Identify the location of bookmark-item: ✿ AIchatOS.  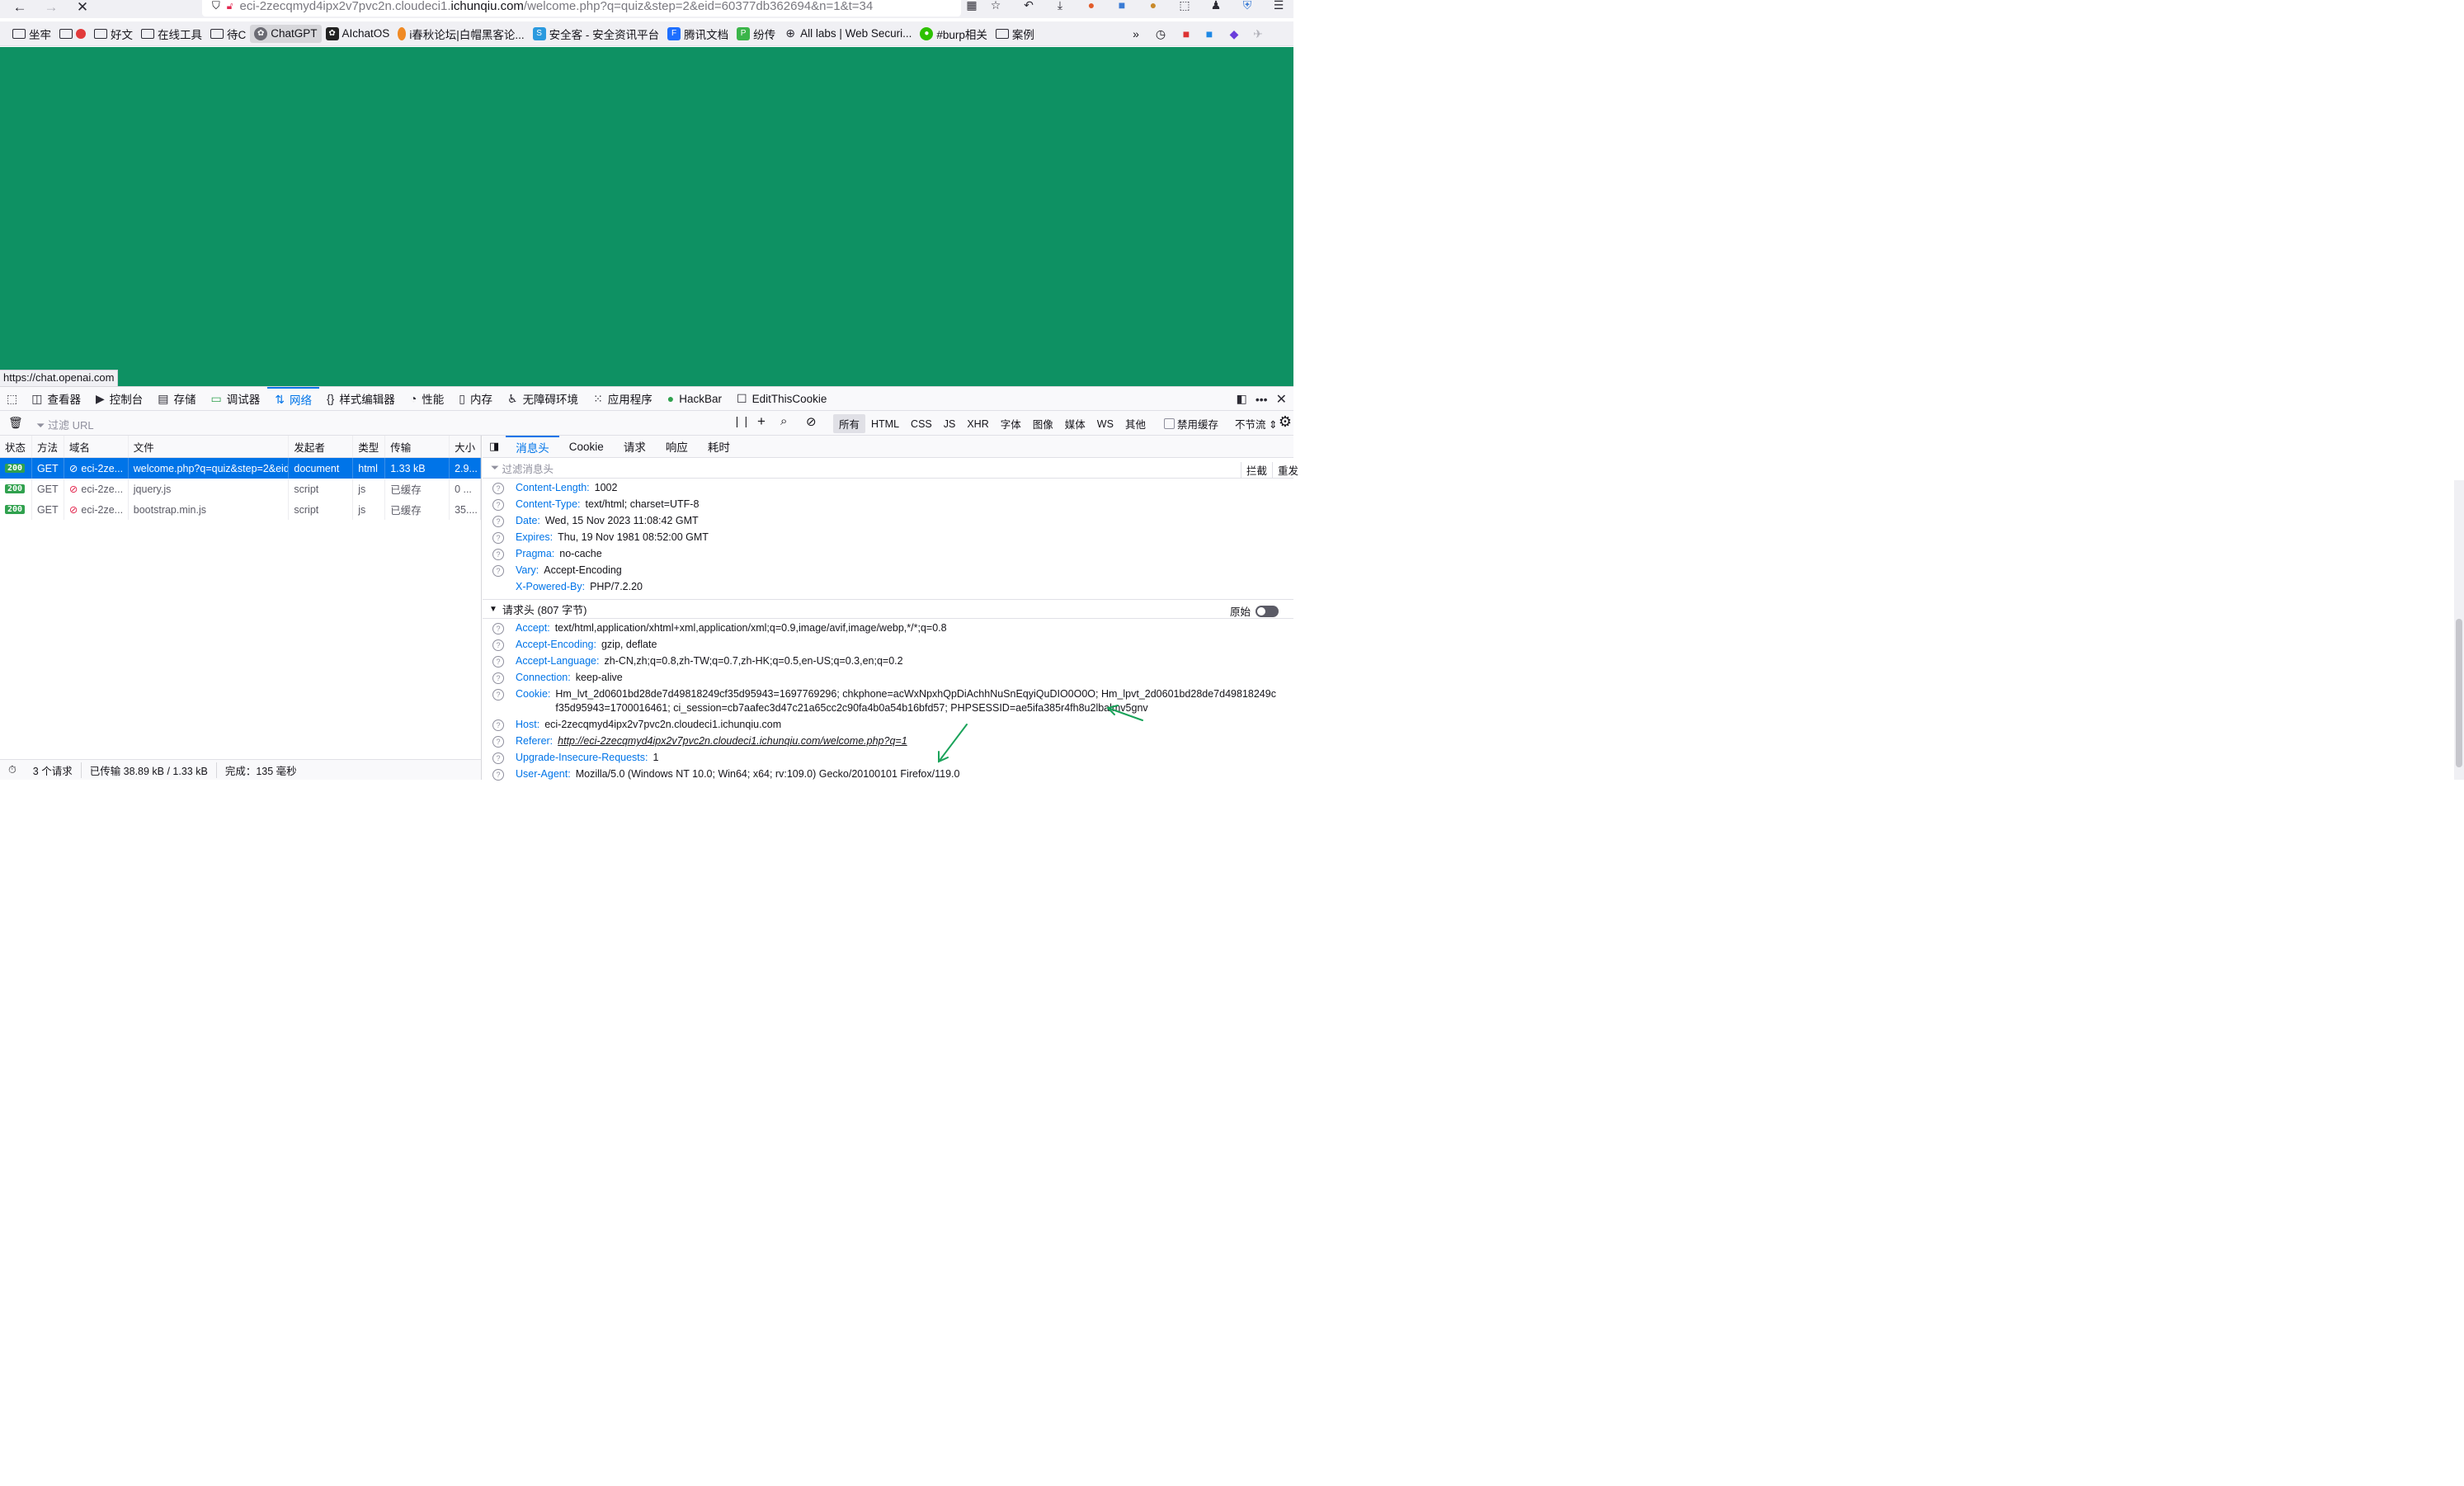
(358, 34).